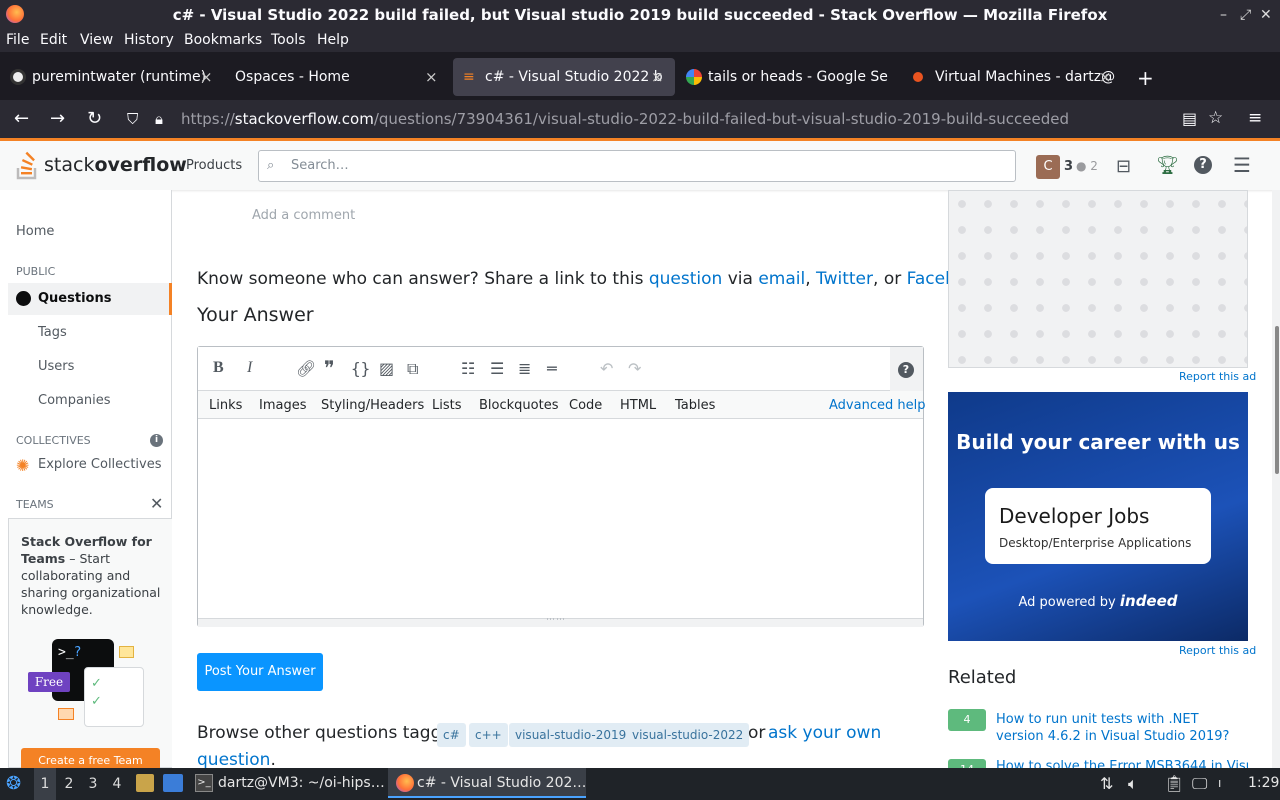  I want to click on menu-view: View, so click(96, 40).